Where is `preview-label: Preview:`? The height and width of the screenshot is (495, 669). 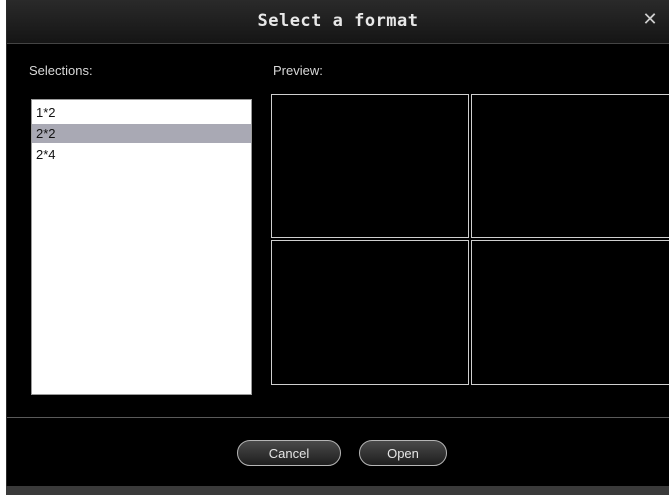 preview-label: Preview: is located at coordinates (298, 70).